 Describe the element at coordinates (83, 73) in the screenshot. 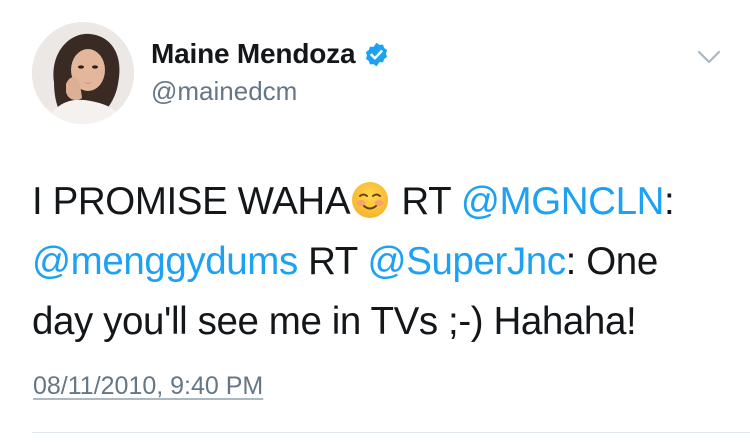

I see `avatar` at that location.